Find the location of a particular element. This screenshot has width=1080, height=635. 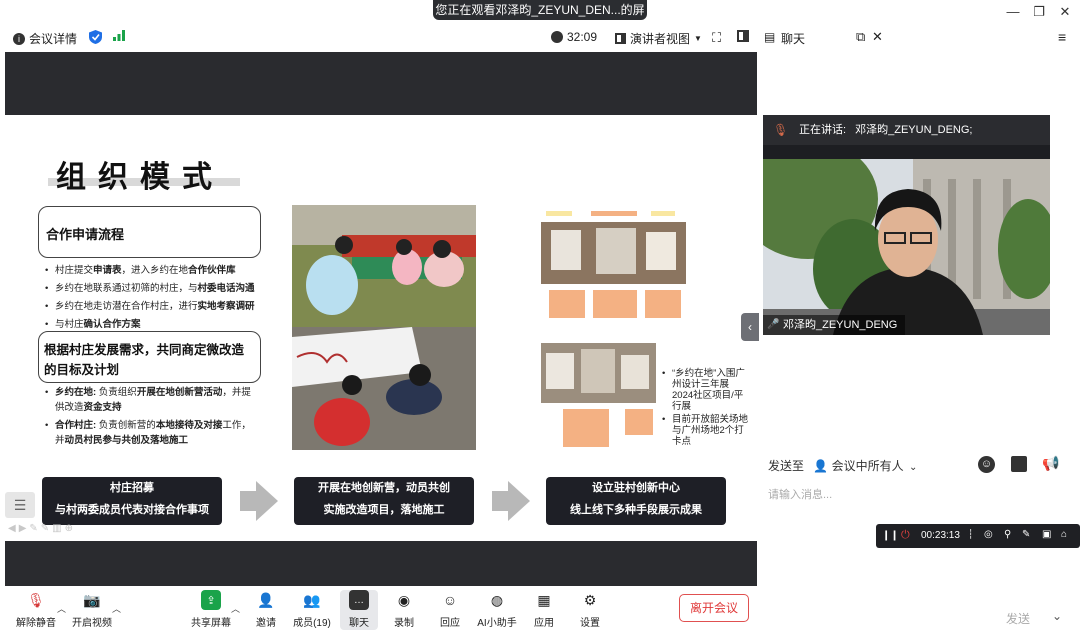

send-to-label: 发送至 is located at coordinates (786, 466).